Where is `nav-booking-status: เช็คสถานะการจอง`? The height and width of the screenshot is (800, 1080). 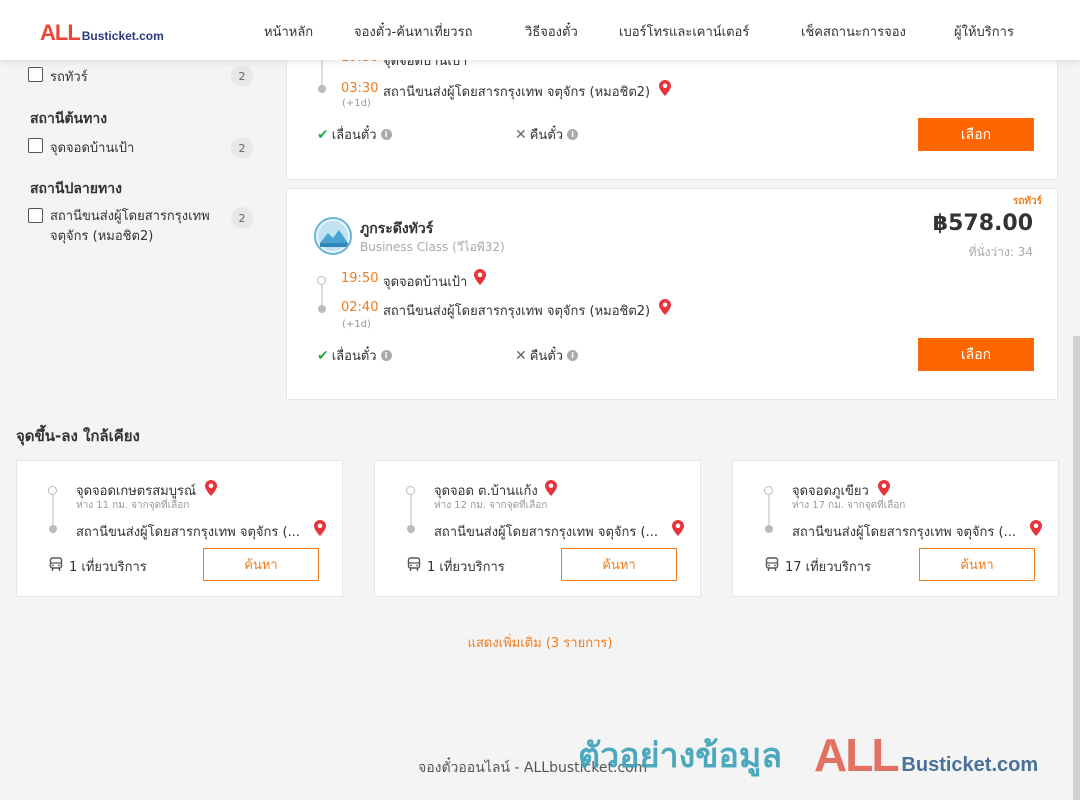
nav-booking-status: เช็คสถานะการจอง is located at coordinates (853, 31).